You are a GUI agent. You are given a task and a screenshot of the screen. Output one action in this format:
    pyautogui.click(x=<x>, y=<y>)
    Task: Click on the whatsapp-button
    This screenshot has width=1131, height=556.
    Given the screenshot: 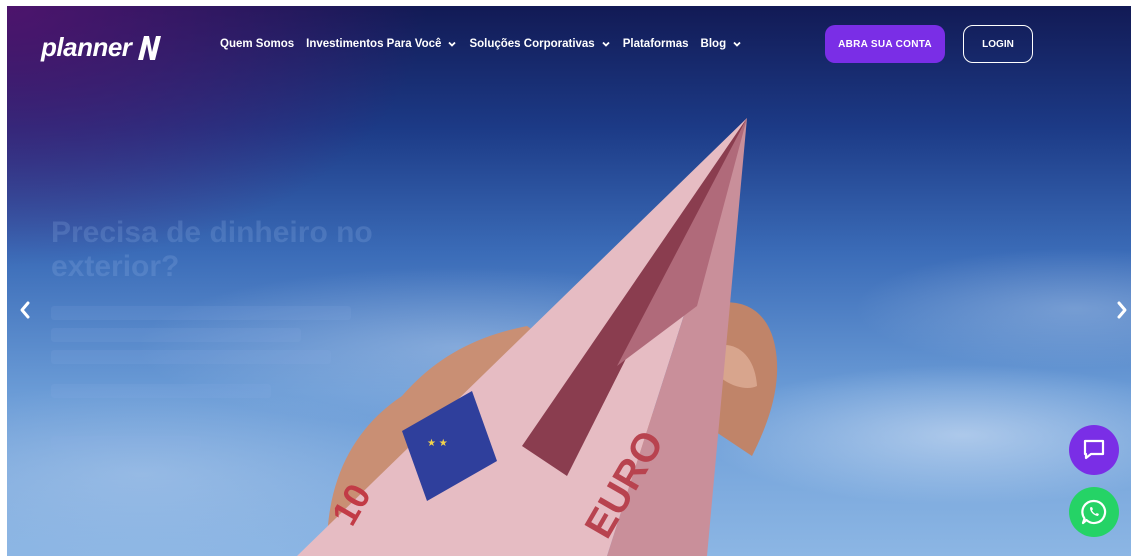 What is the action you would take?
    pyautogui.click(x=1094, y=512)
    